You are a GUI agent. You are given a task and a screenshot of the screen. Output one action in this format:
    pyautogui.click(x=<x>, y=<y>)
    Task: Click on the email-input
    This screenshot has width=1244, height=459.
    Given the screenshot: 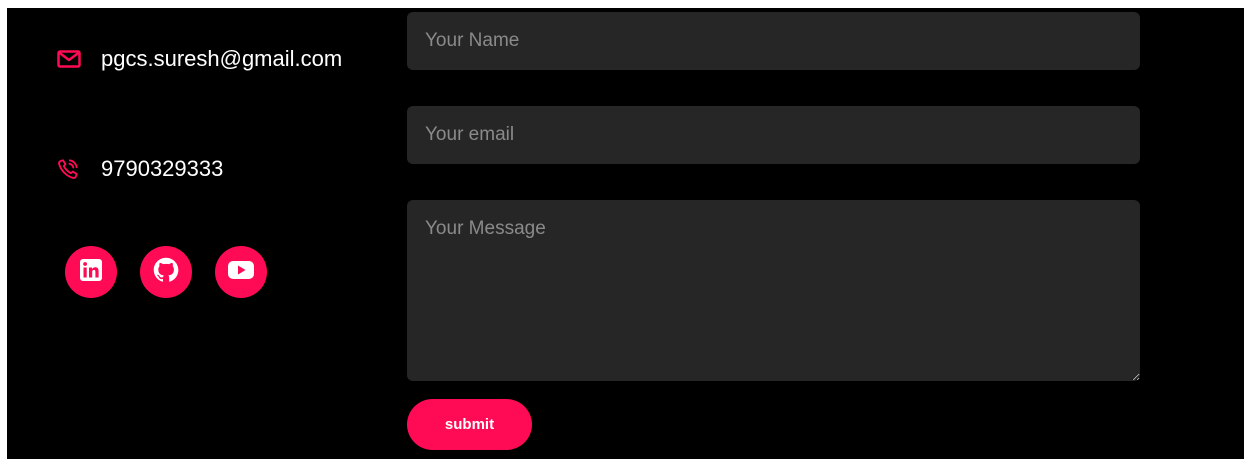 What is the action you would take?
    pyautogui.click(x=773, y=135)
    